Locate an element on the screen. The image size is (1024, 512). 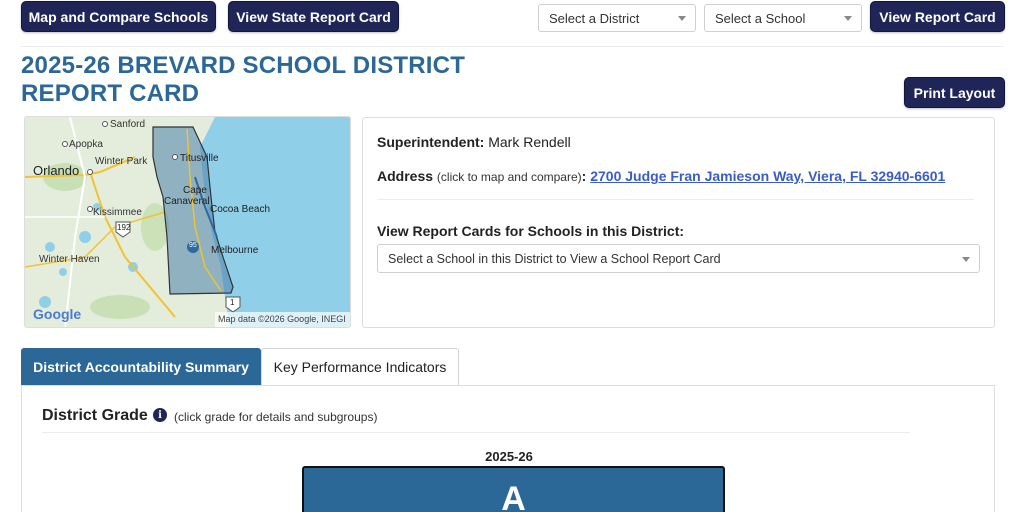
info-icon: i is located at coordinates (160, 415).